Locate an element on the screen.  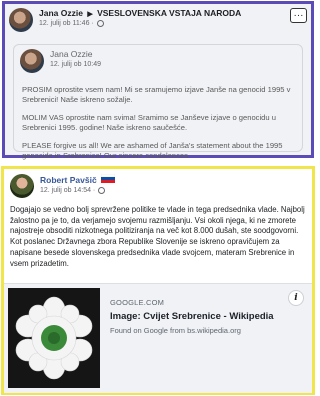
more-options-button: ··· is located at coordinates (298, 15).